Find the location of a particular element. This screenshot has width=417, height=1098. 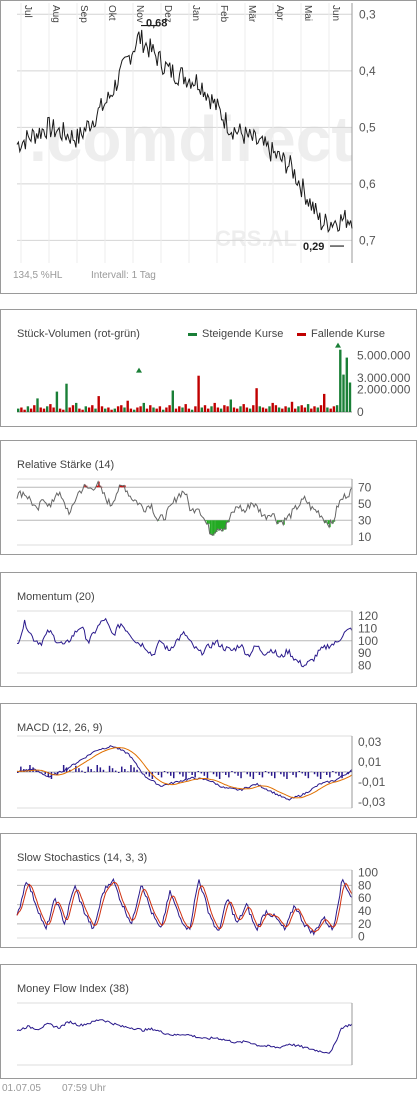

indicator-y-tick: 10 is located at coordinates (365, 537).